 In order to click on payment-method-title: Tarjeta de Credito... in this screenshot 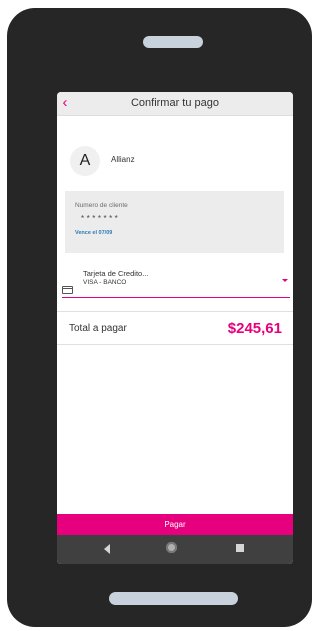, I will do `click(116, 273)`.